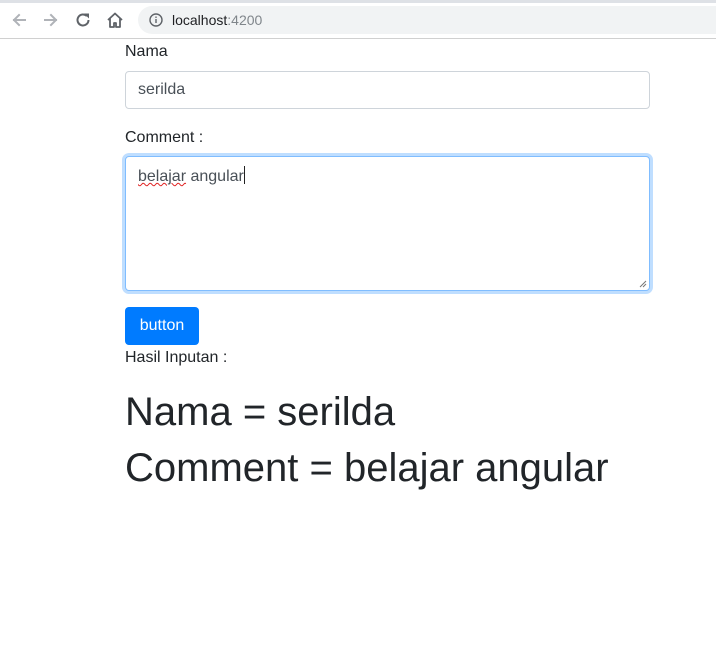  I want to click on back-button, so click(19, 20).